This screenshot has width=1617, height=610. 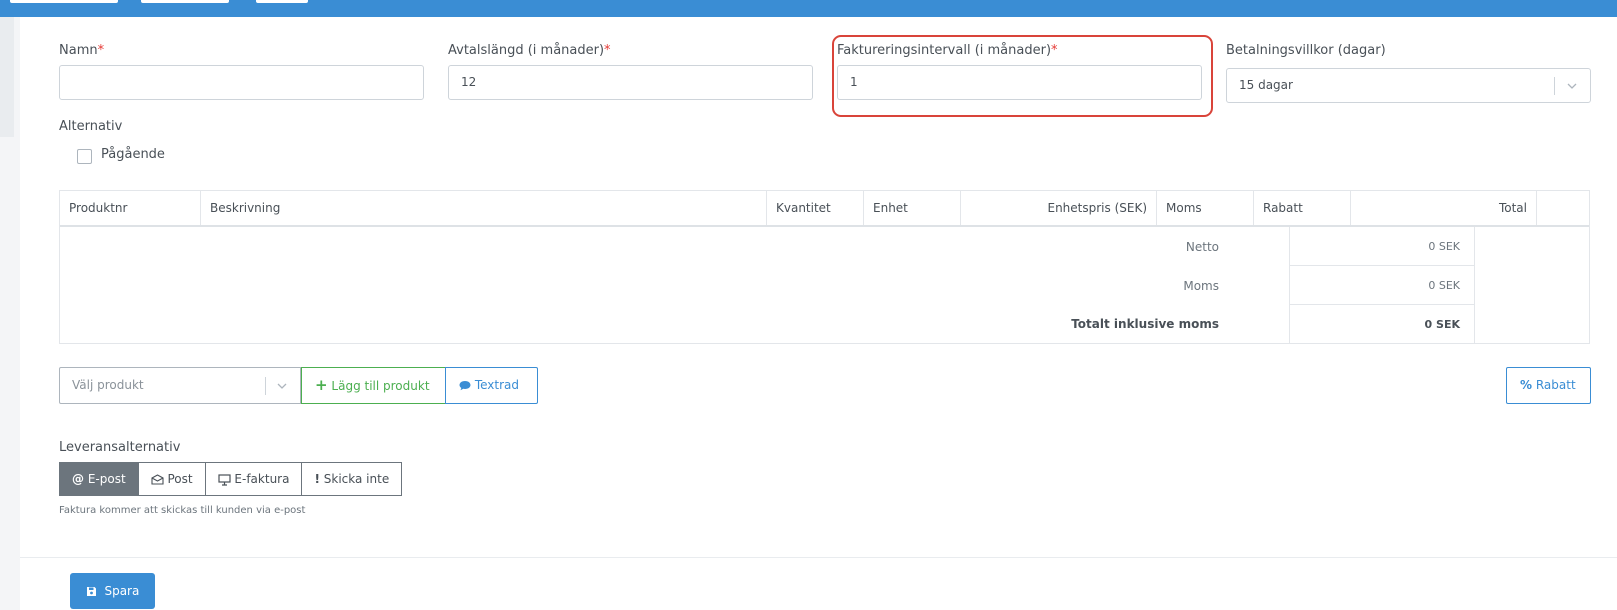 What do you see at coordinates (529, 50) in the screenshot?
I see `contract-length-label: Avtalslängd (i månader)*` at bounding box center [529, 50].